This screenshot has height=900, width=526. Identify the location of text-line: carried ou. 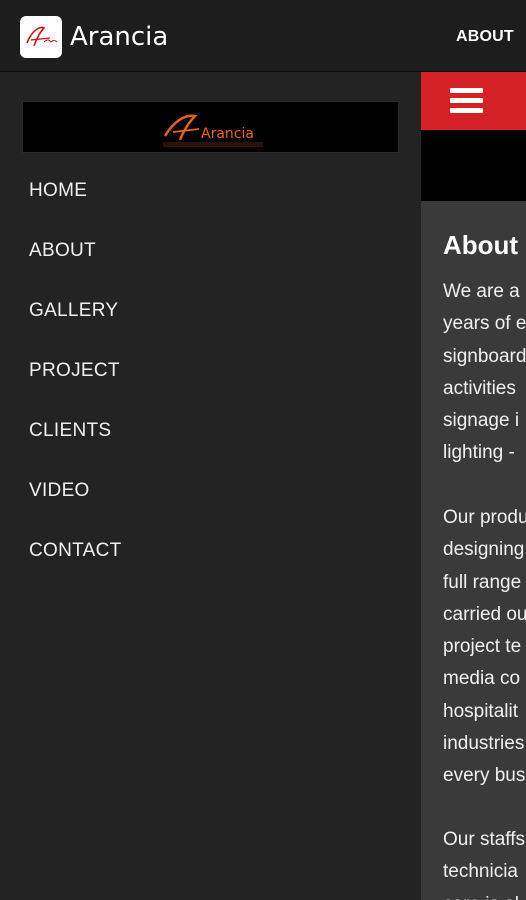
(484, 614).